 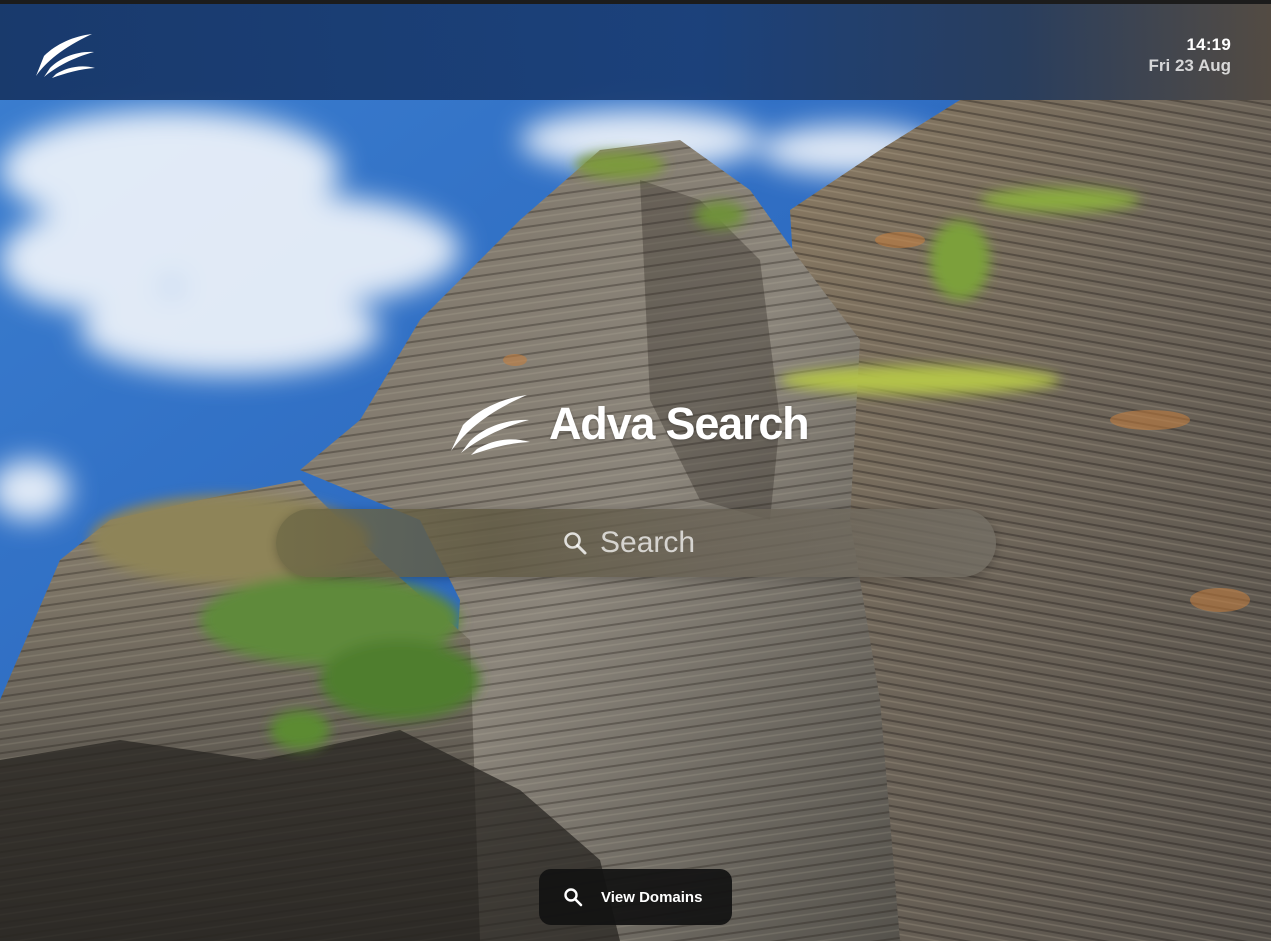 I want to click on view-domains-label: View Domains, so click(x=652, y=897).